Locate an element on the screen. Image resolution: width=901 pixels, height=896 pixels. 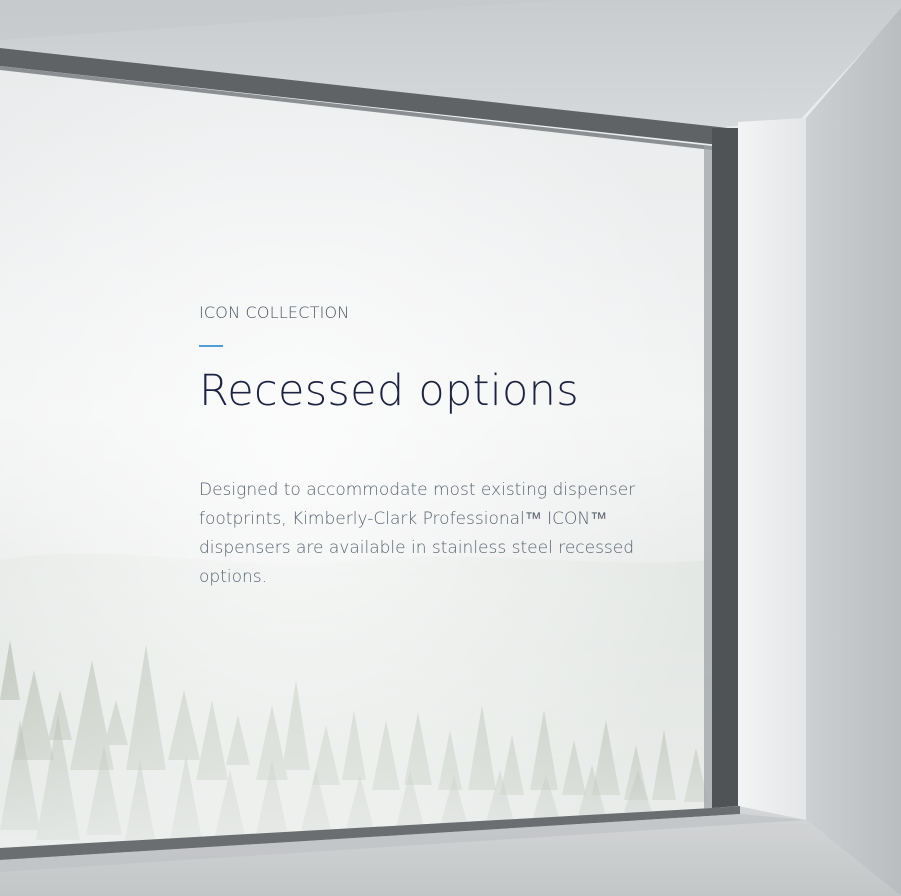
collection-eyebrow-label: ICON COLLECTION is located at coordinates (274, 312).